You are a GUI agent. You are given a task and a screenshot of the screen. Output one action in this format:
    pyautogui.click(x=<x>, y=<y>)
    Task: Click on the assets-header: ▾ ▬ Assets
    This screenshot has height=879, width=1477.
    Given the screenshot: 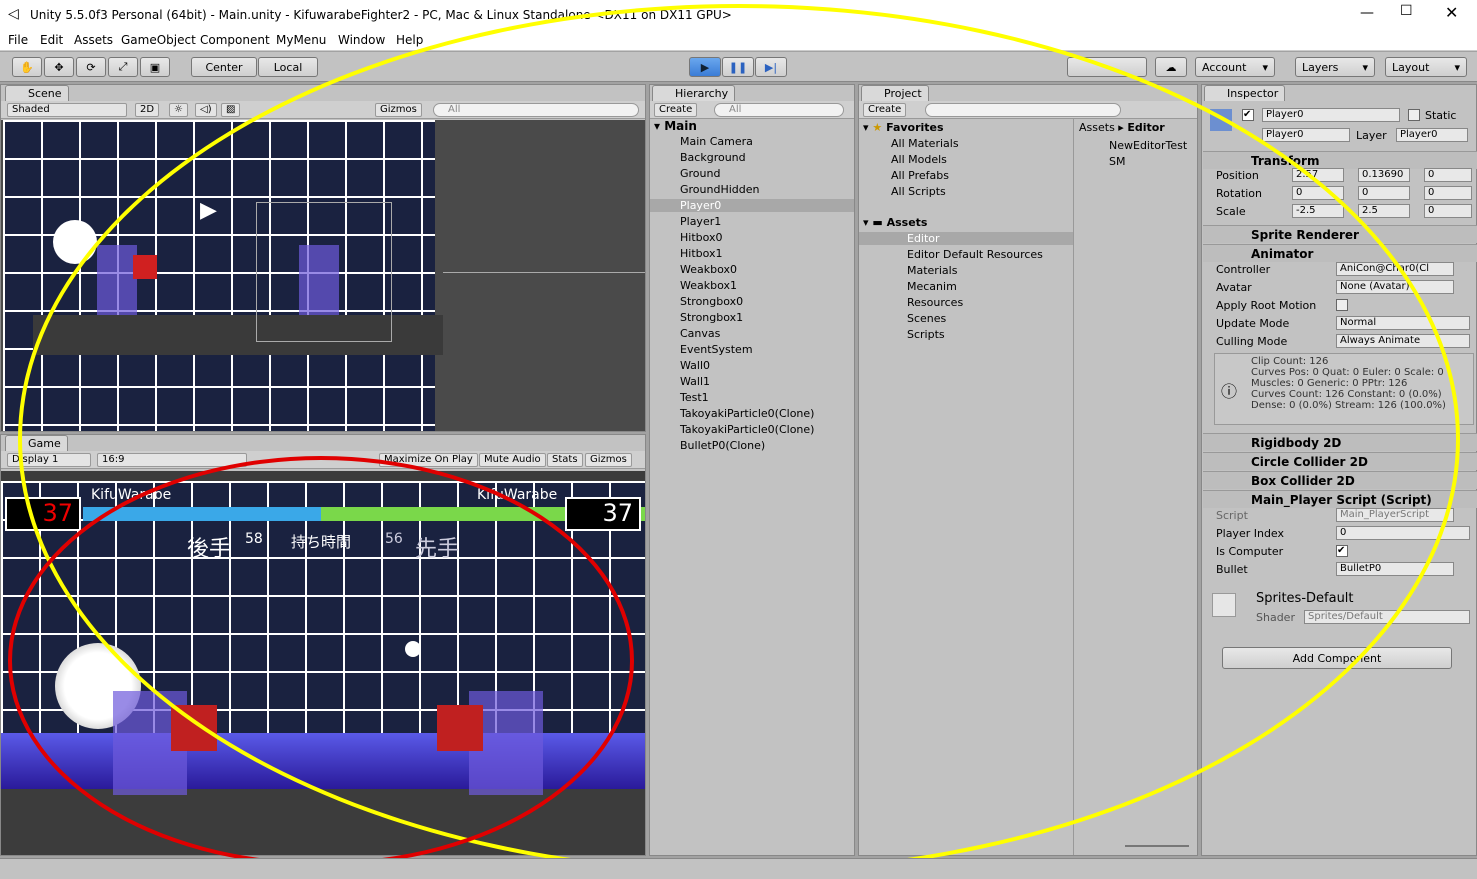 What is the action you would take?
    pyautogui.click(x=895, y=222)
    